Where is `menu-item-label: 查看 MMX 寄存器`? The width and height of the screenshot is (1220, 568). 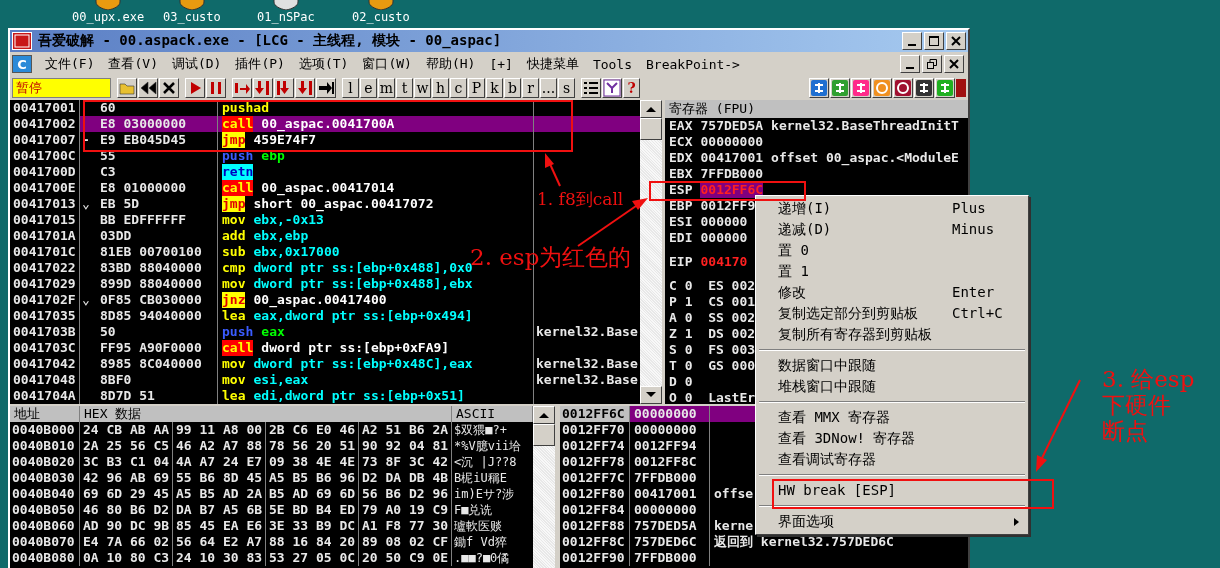 menu-item-label: 查看 MMX 寄存器 is located at coordinates (834, 417).